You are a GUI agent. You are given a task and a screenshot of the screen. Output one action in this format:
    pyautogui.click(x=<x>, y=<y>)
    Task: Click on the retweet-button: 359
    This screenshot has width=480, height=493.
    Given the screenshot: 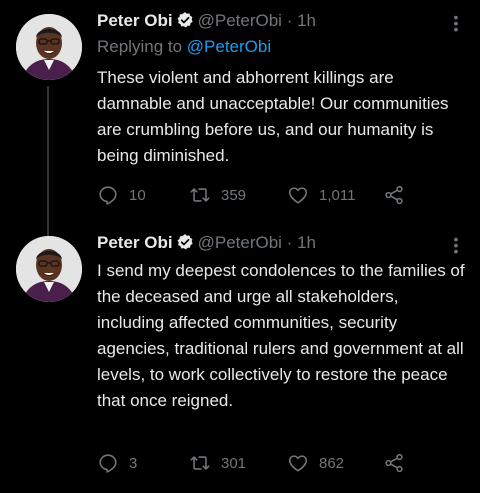 What is the action you would take?
    pyautogui.click(x=217, y=195)
    